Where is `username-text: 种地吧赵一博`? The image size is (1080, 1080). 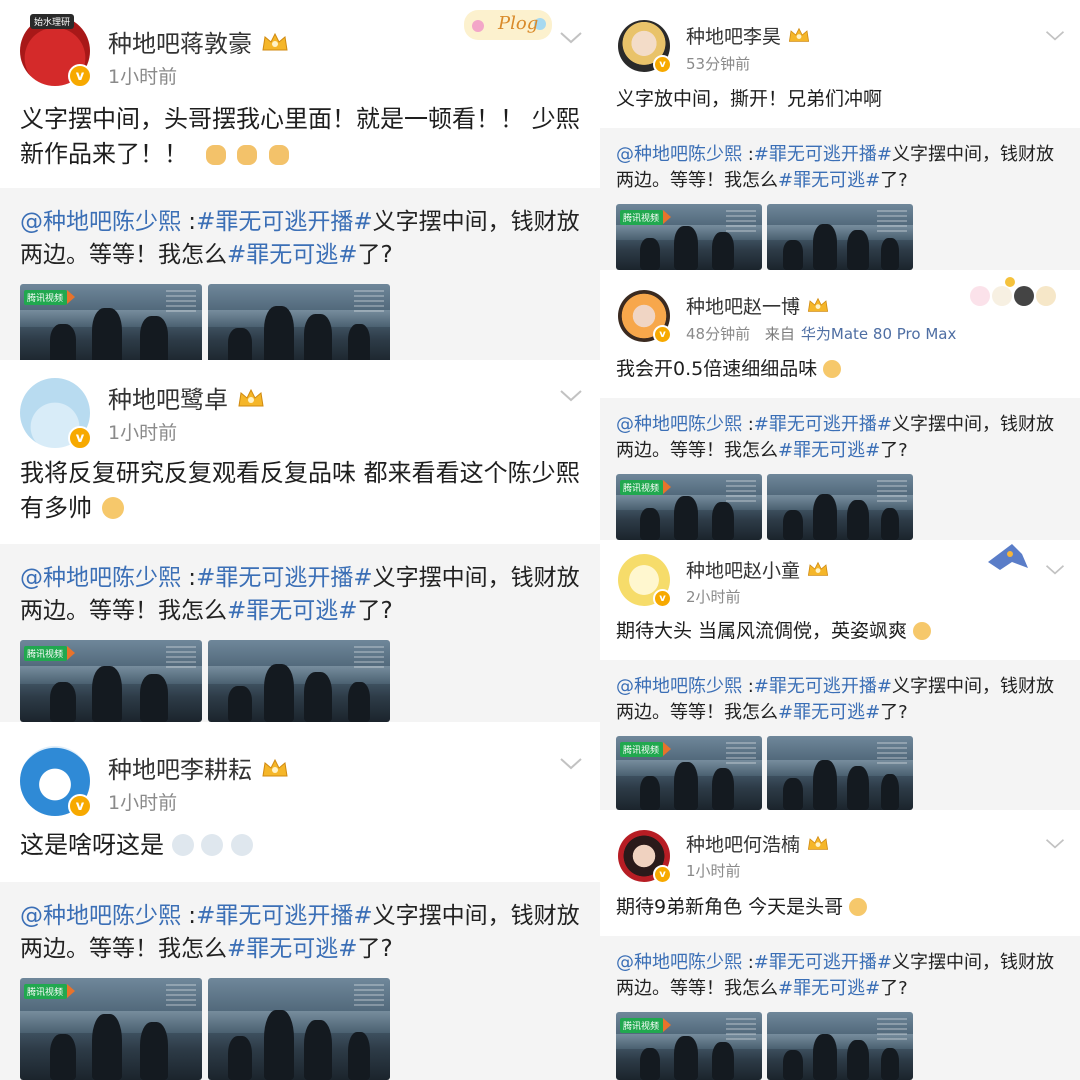 username-text: 种地吧赵一博 is located at coordinates (743, 307).